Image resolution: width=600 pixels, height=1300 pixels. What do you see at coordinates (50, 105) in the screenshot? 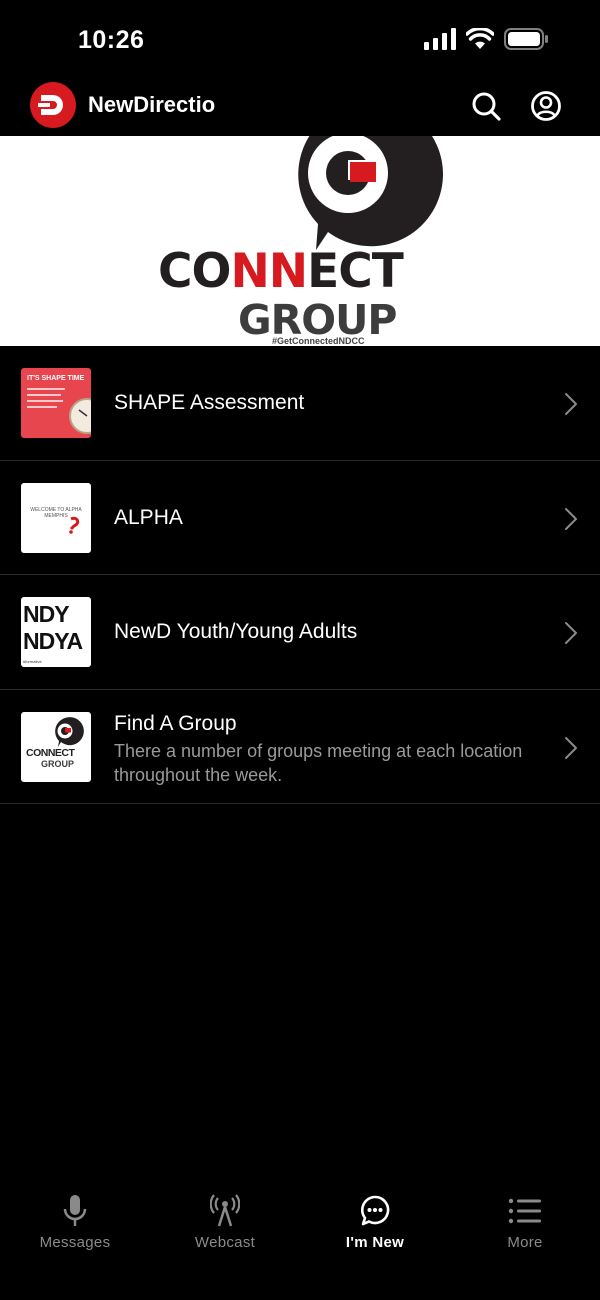
I see `newdirection-logo-icon` at bounding box center [50, 105].